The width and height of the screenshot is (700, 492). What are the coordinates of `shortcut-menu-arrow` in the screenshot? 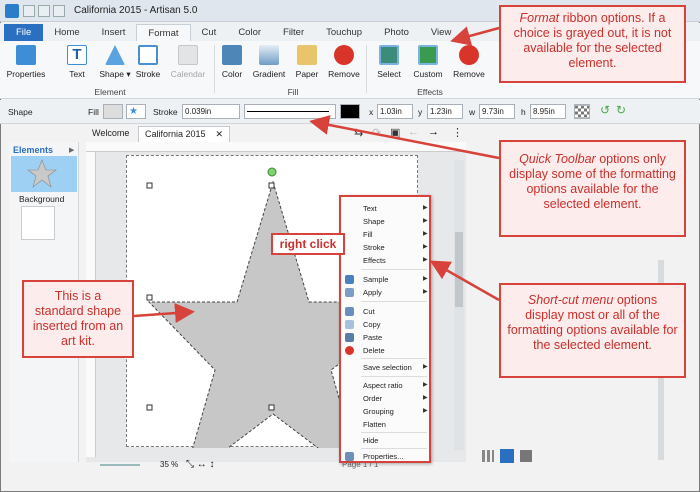 It's located at (464, 281).